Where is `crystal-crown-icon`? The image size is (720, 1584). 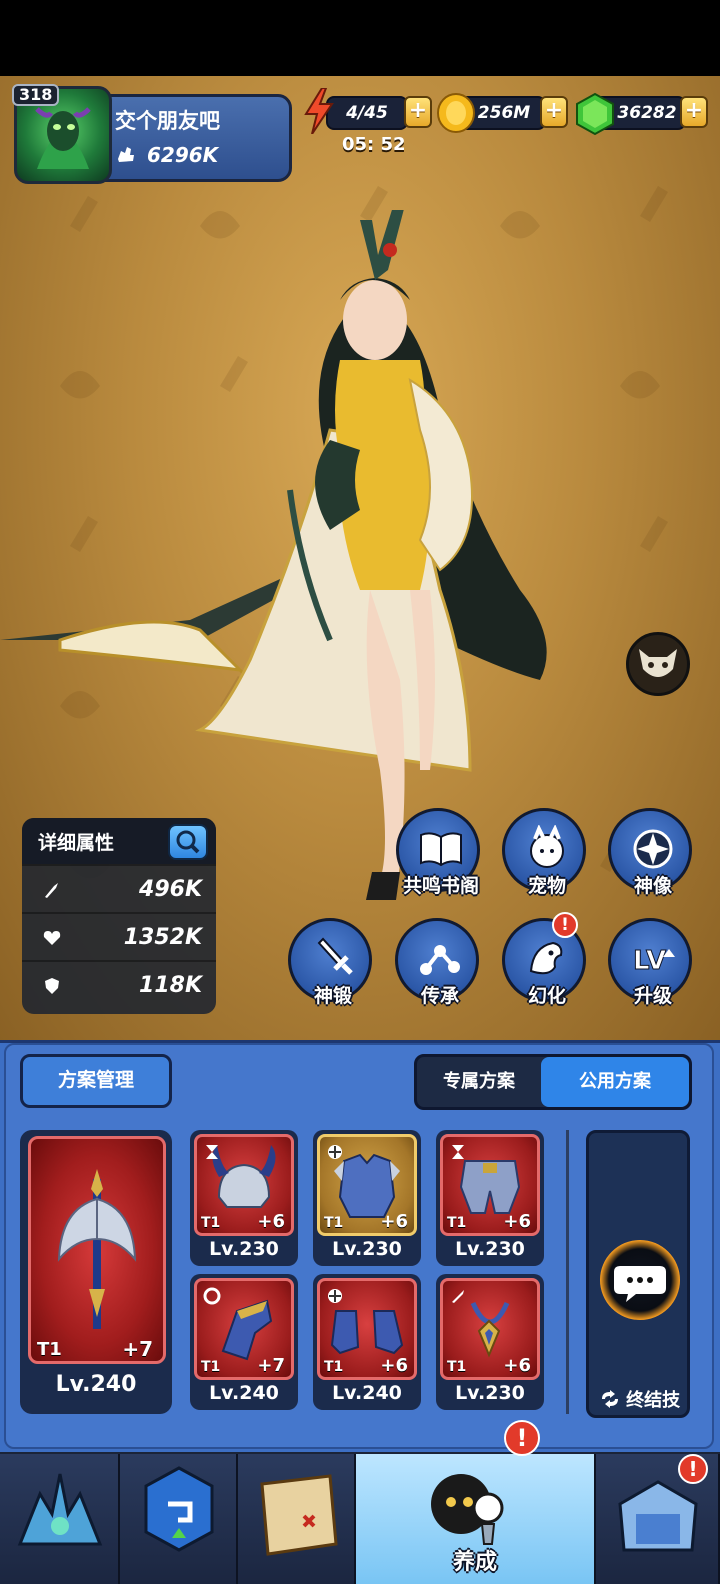 crystal-crown-icon is located at coordinates (60, 1509).